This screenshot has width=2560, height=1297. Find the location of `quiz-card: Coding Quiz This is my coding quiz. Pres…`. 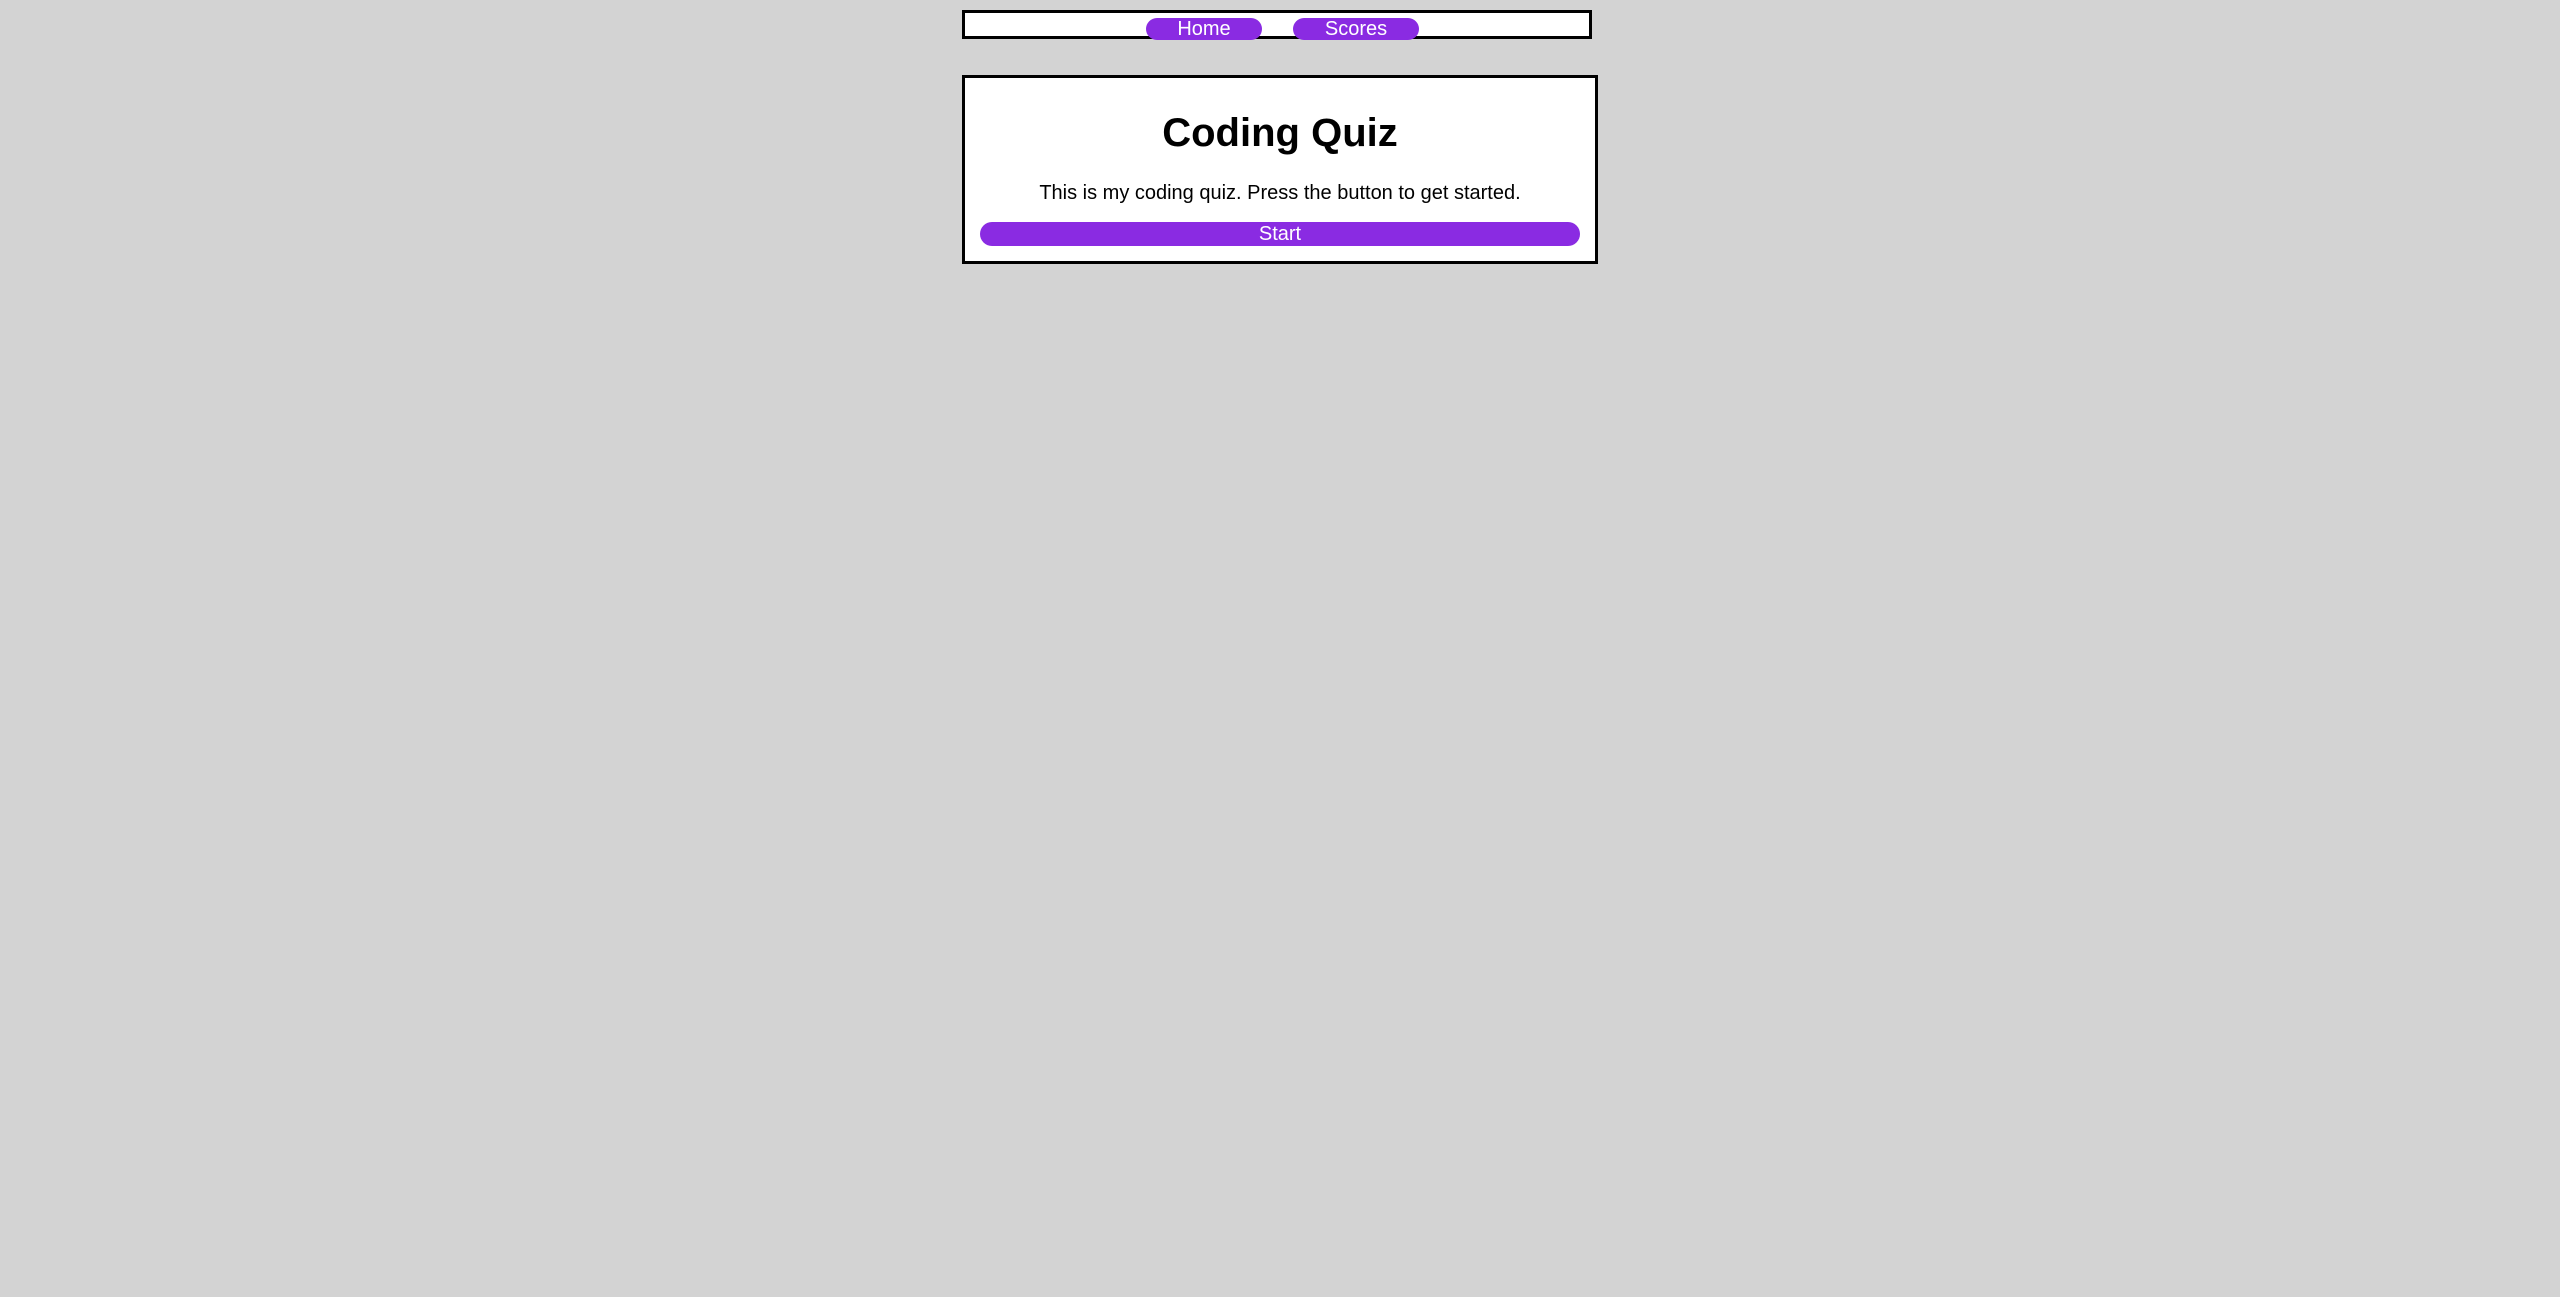

quiz-card: Coding Quiz This is my coding quiz. Pres… is located at coordinates (1280, 169).